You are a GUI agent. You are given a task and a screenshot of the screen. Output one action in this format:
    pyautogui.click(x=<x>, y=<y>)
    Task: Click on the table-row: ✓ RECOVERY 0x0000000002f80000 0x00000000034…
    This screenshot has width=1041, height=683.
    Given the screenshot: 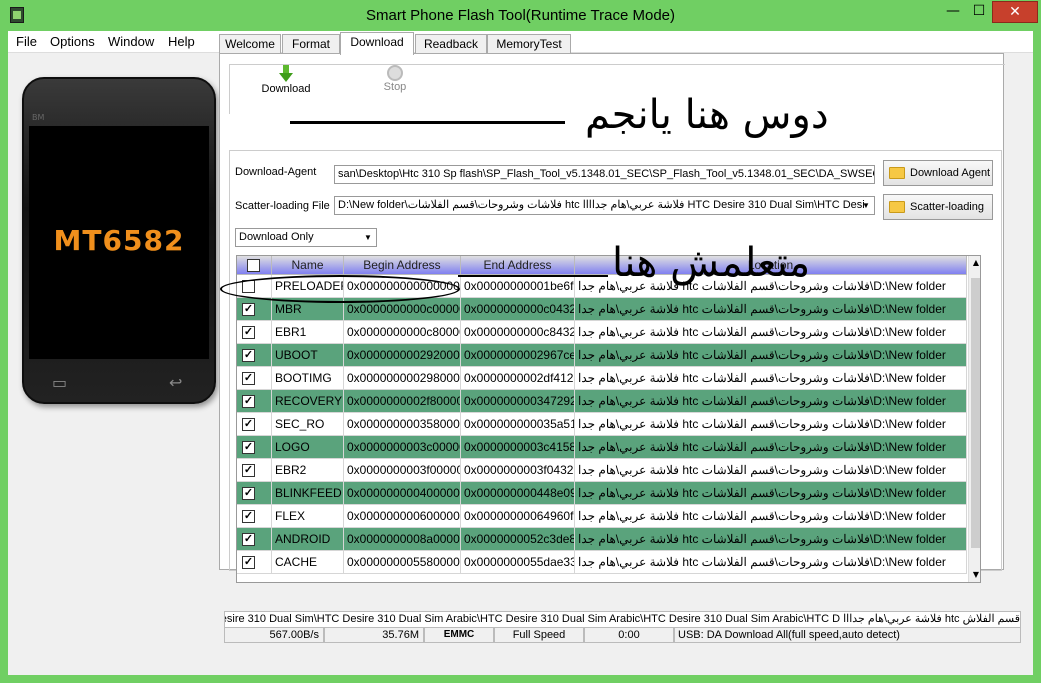 What is the action you would take?
    pyautogui.click(x=602, y=401)
    